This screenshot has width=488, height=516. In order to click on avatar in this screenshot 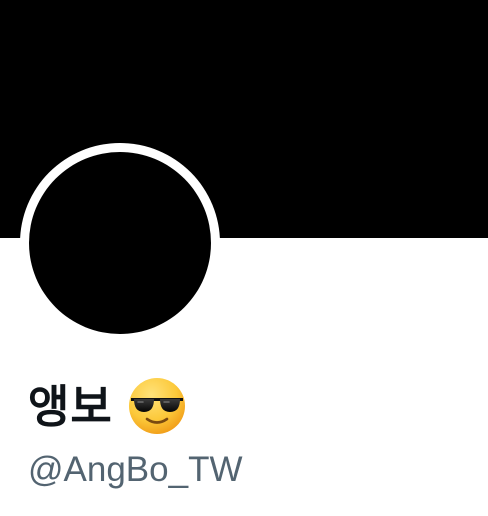, I will do `click(120, 243)`.